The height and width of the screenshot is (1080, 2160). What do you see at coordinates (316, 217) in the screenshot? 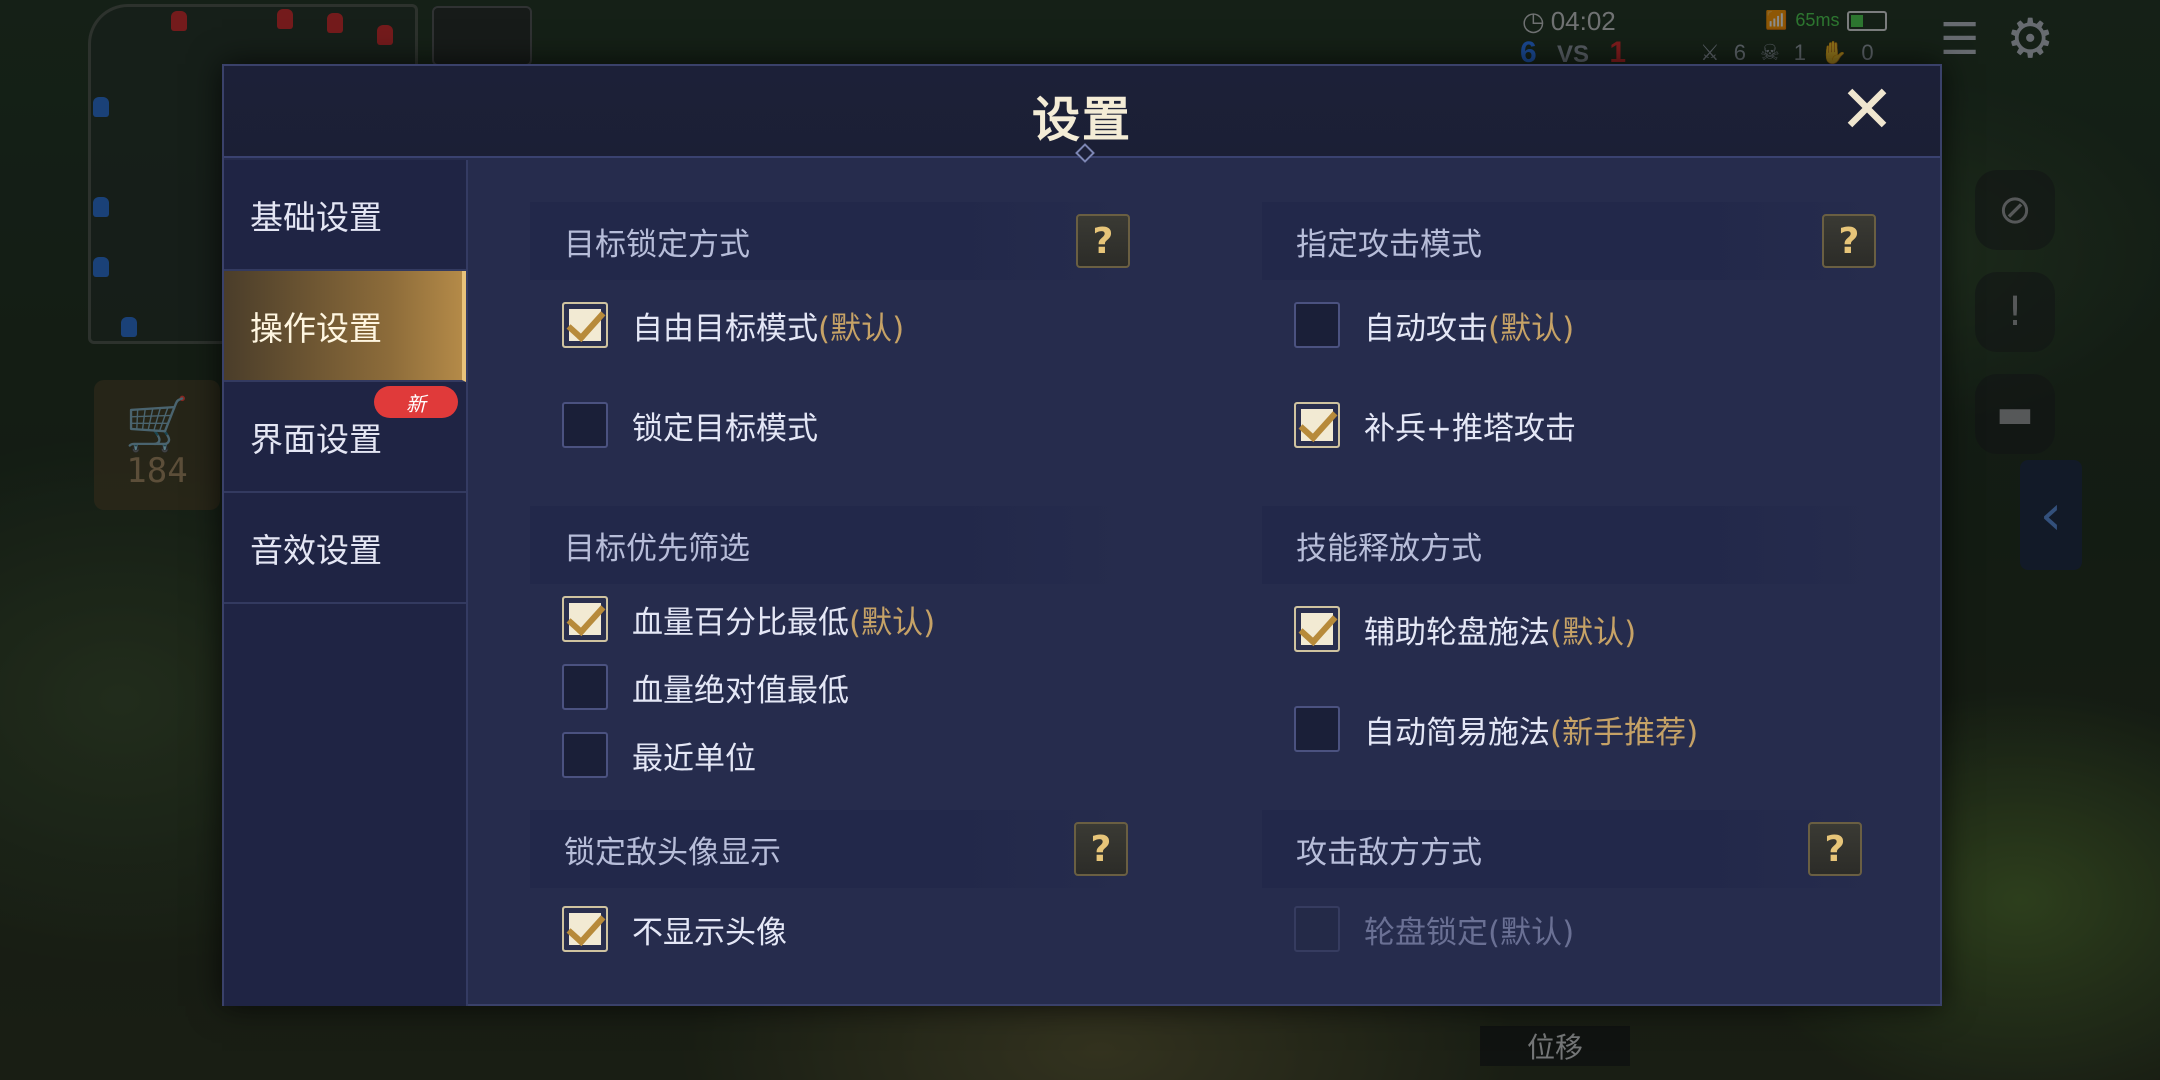
I see `nav-item-label: 基础设置` at bounding box center [316, 217].